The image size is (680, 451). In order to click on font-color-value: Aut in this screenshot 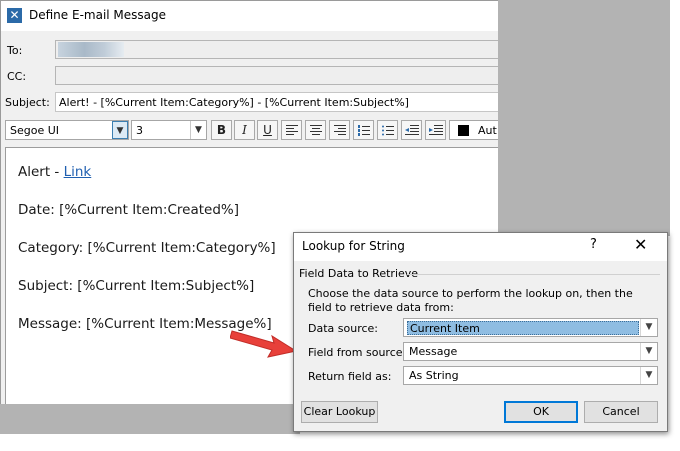, I will do `click(487, 130)`.